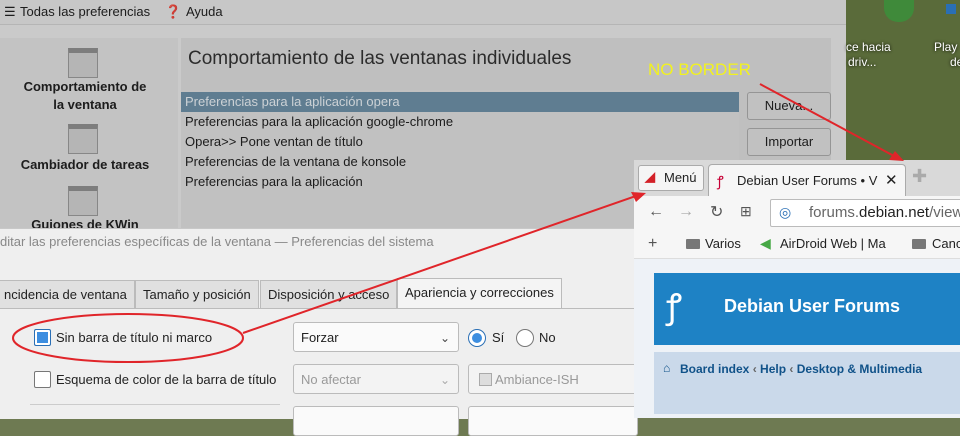 The height and width of the screenshot is (436, 960). I want to click on color-scheme-select: Ambiance-ISH, so click(553, 379).